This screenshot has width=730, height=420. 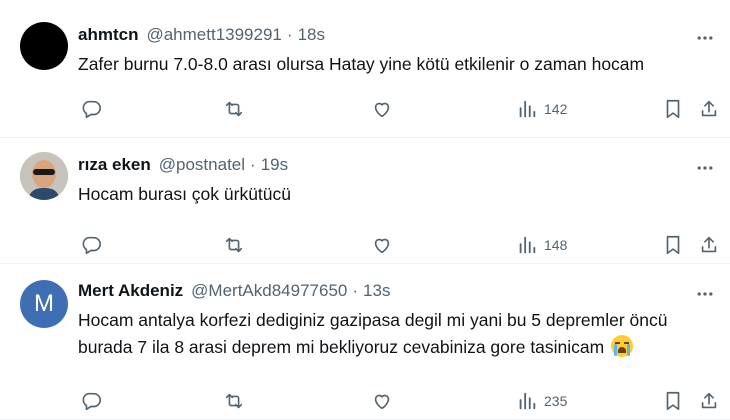 I want to click on views-count: 142, so click(x=556, y=109).